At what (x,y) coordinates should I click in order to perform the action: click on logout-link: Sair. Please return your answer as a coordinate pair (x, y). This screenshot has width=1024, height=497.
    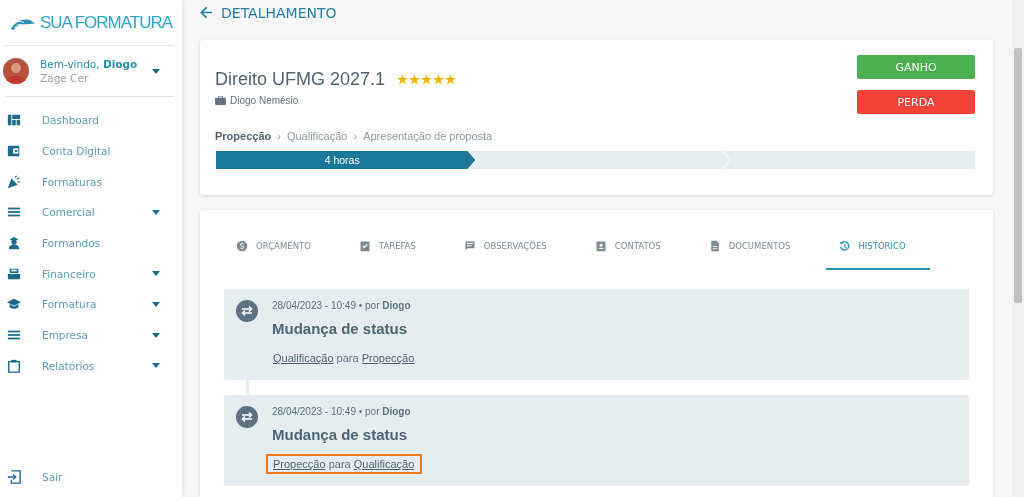
    Looking at the image, I should click on (108, 477).